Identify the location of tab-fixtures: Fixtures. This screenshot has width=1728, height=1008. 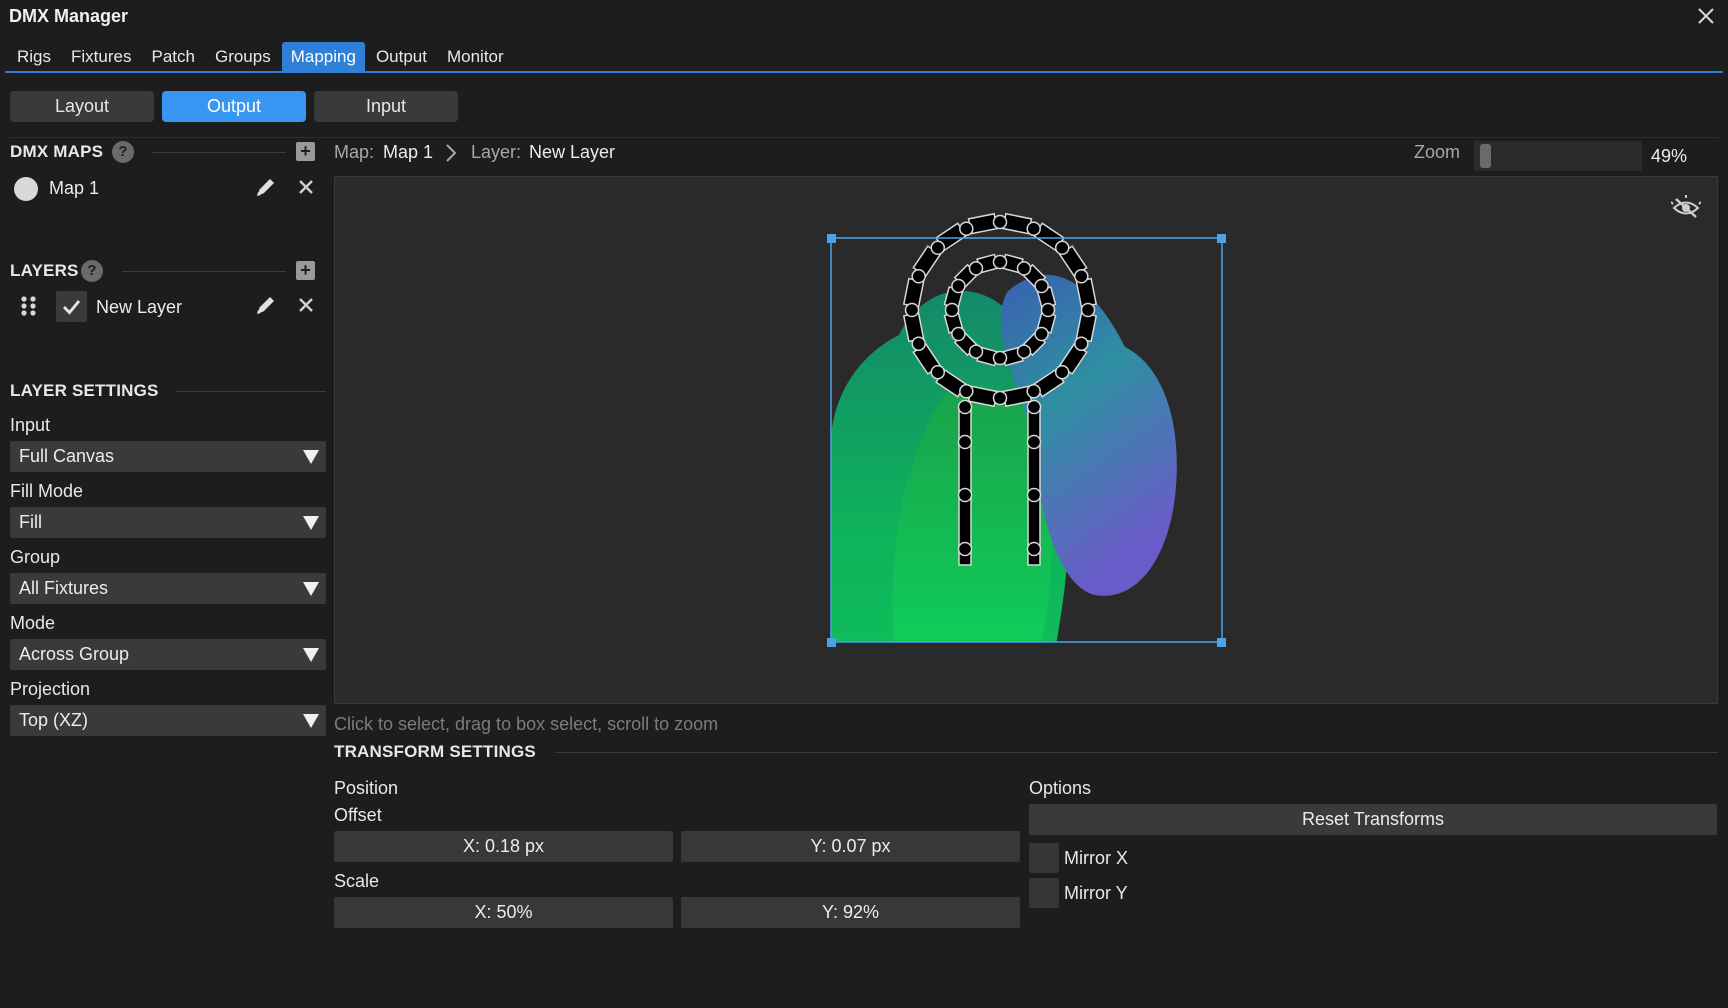
(101, 57).